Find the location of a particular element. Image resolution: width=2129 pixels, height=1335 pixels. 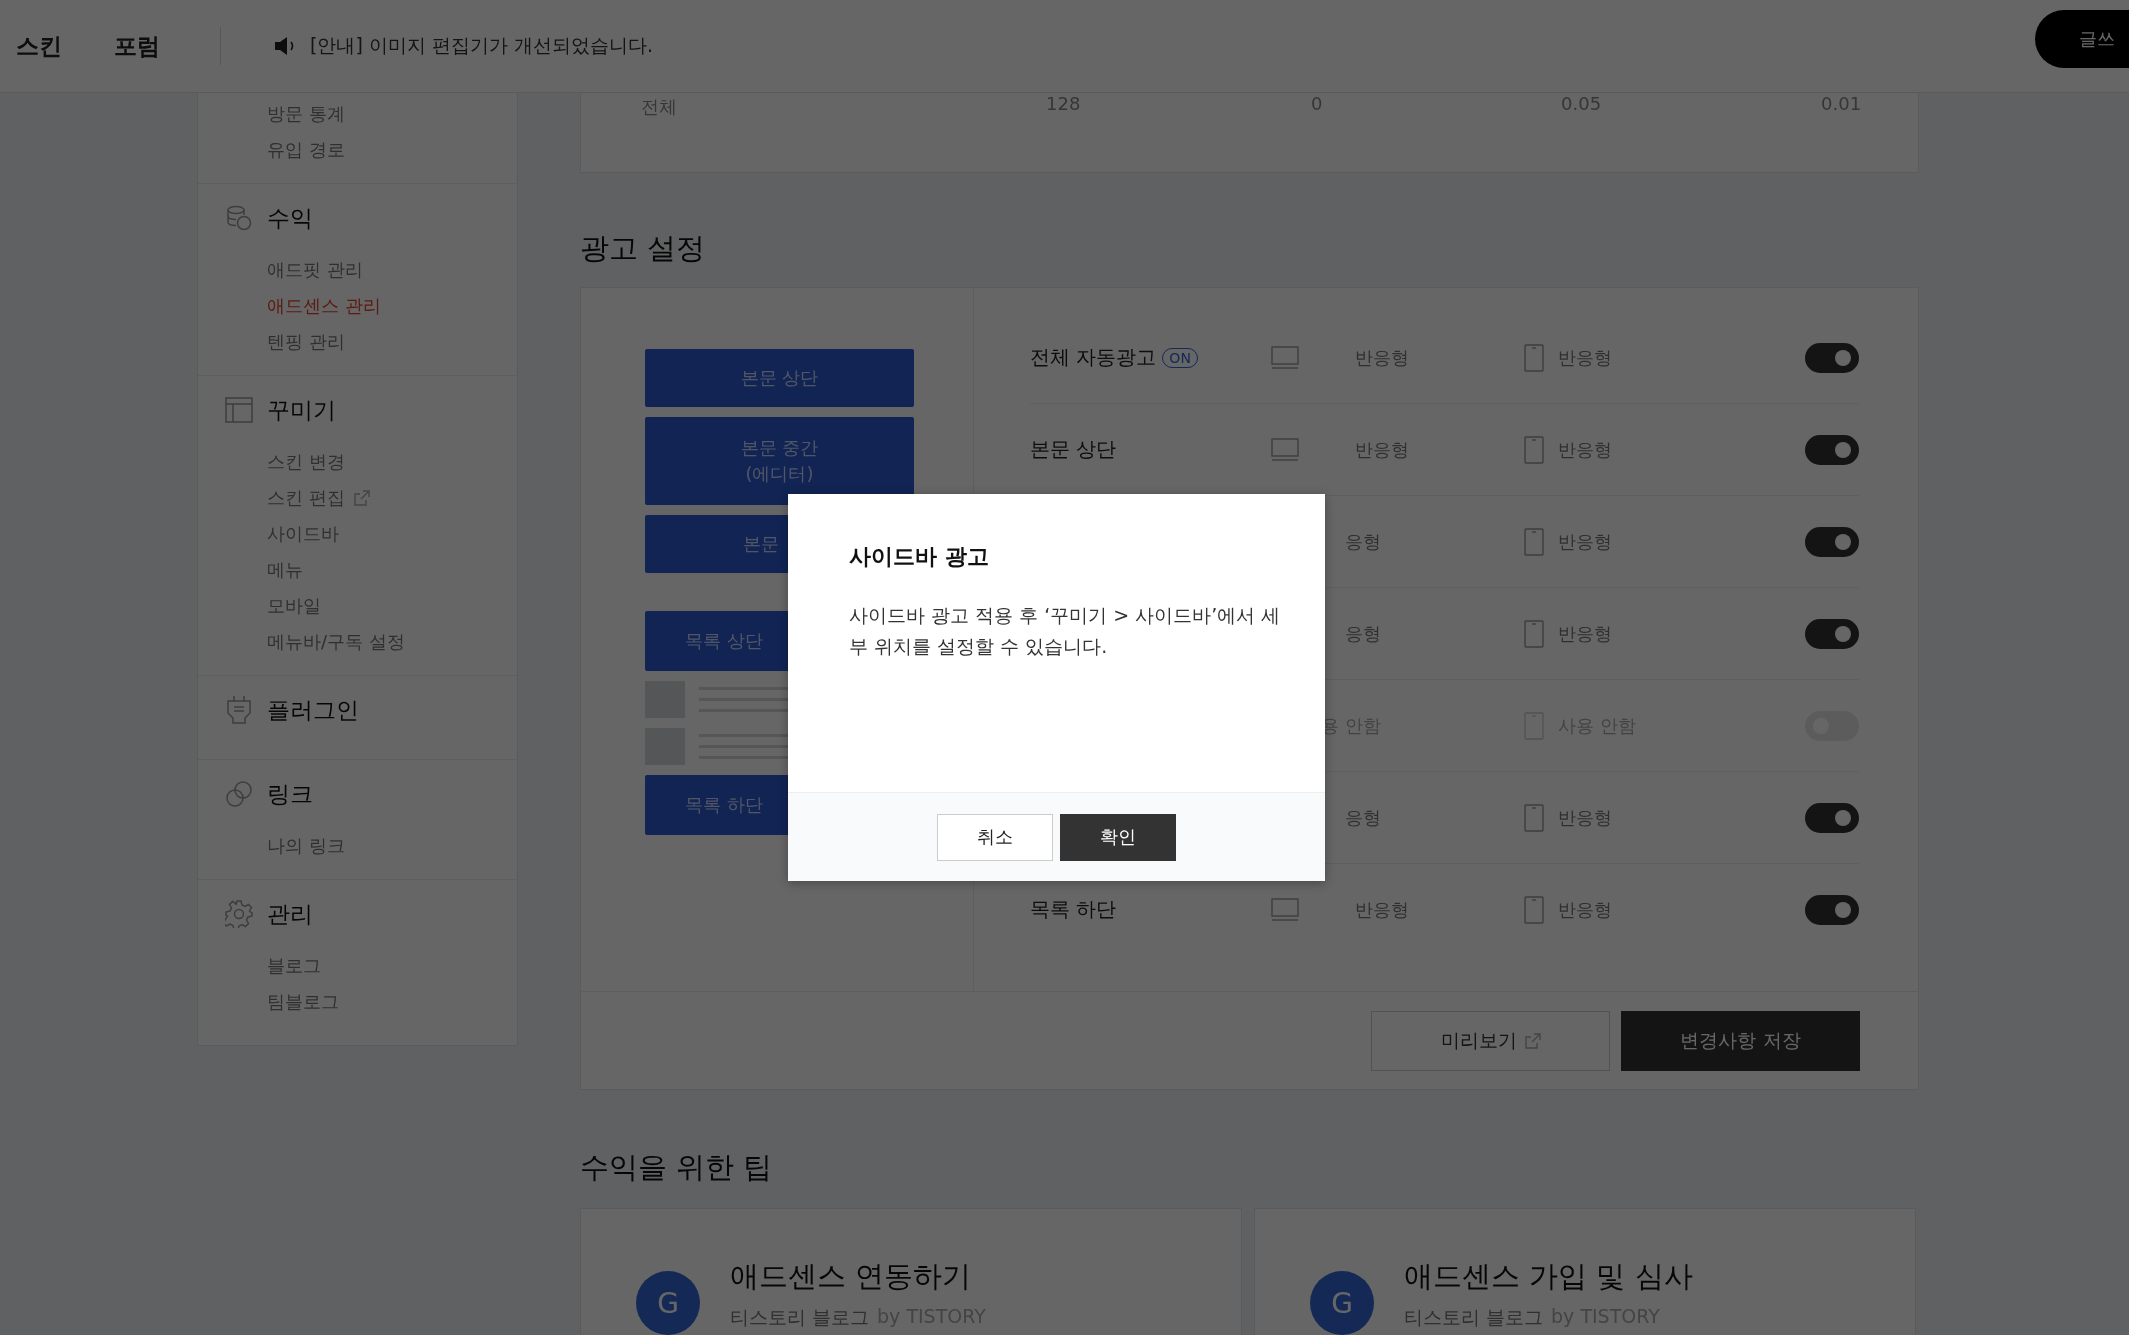

row-label: 목록 하단 is located at coordinates (1073, 909).